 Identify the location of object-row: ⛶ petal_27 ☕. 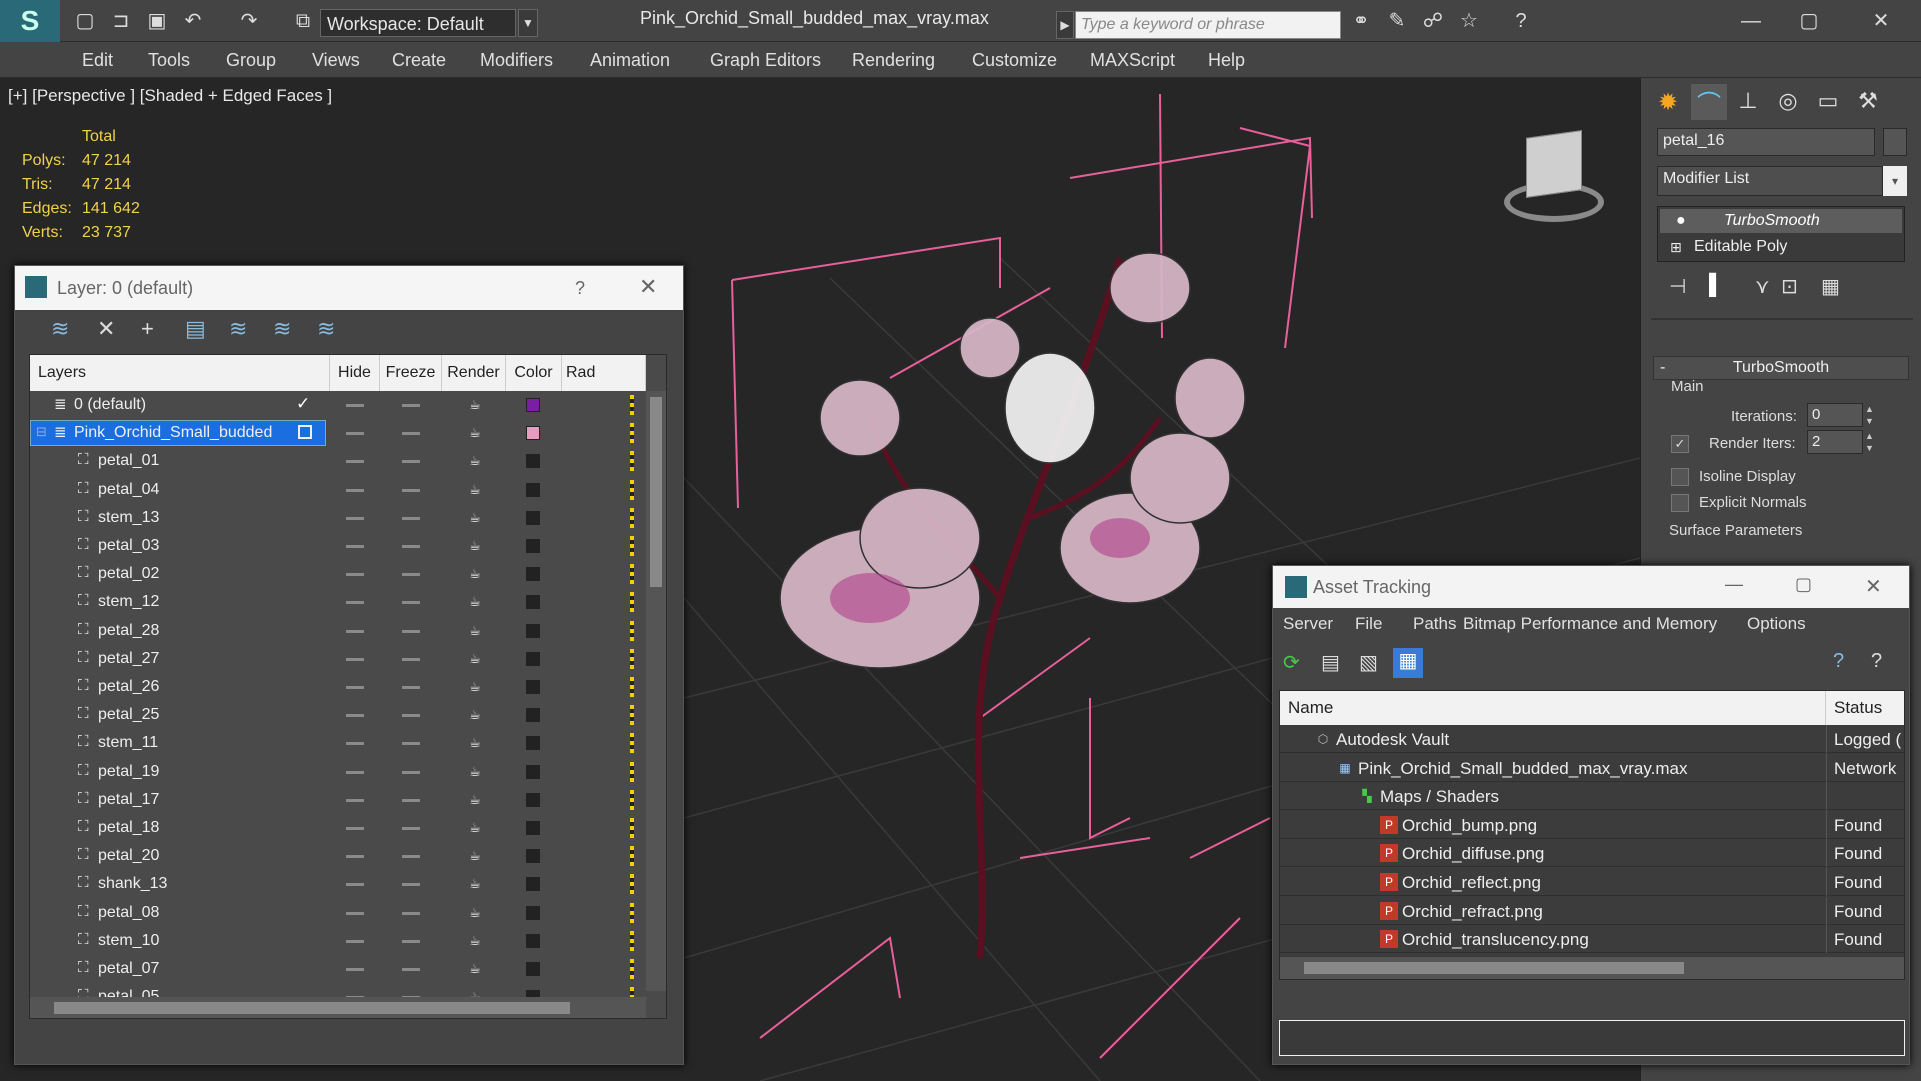
(335, 659).